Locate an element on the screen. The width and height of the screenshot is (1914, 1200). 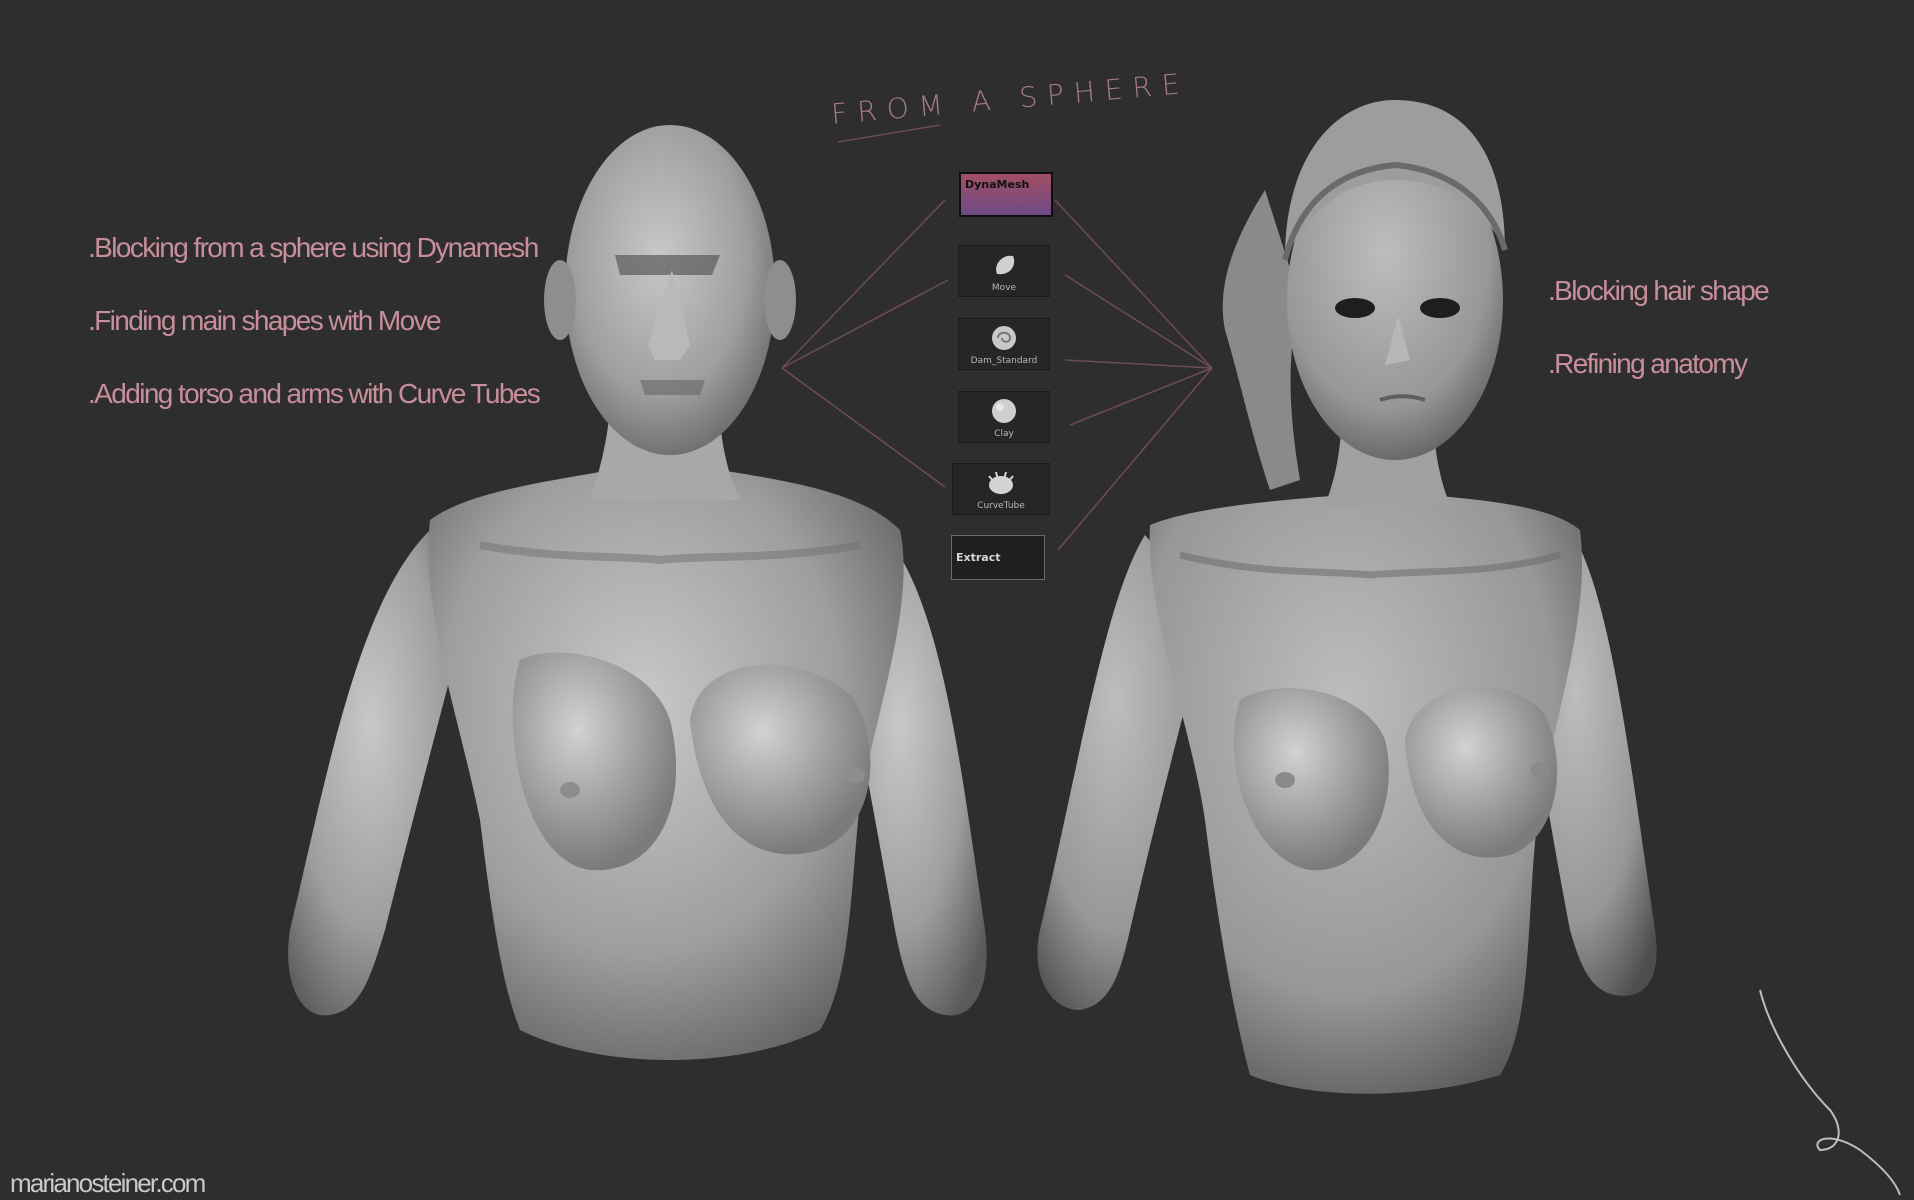
extract-button: Extract is located at coordinates (998, 557).